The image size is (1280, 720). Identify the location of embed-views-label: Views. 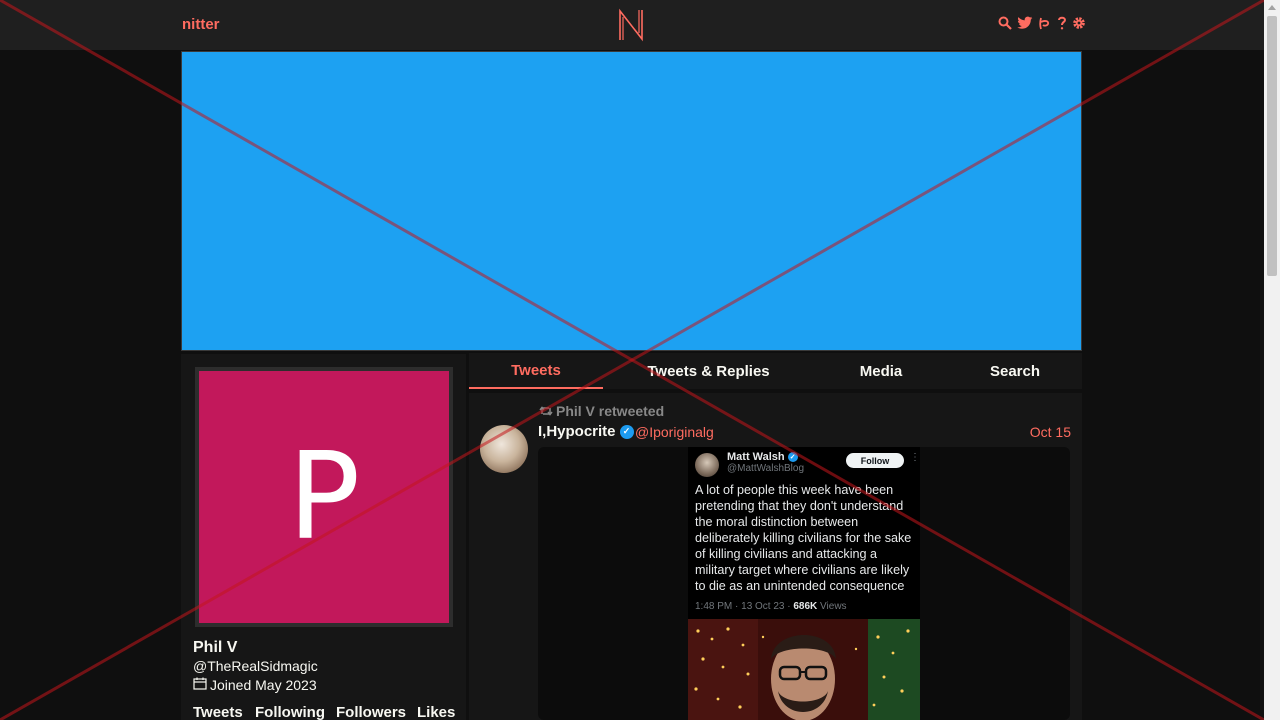
(832, 606).